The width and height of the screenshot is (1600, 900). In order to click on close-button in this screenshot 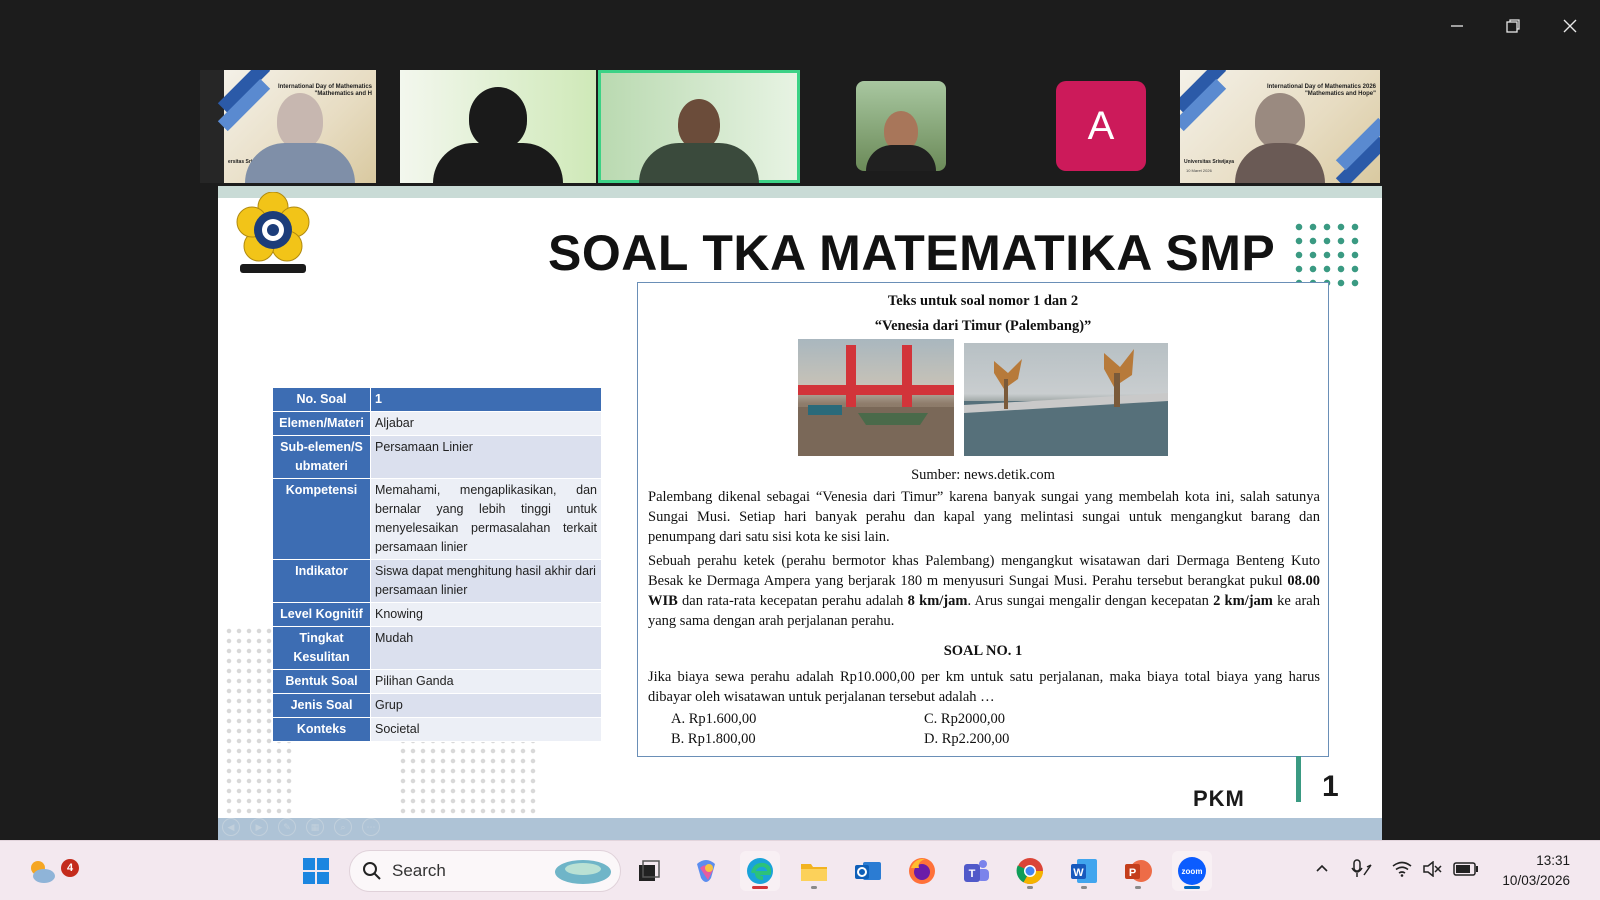, I will do `click(1570, 26)`.